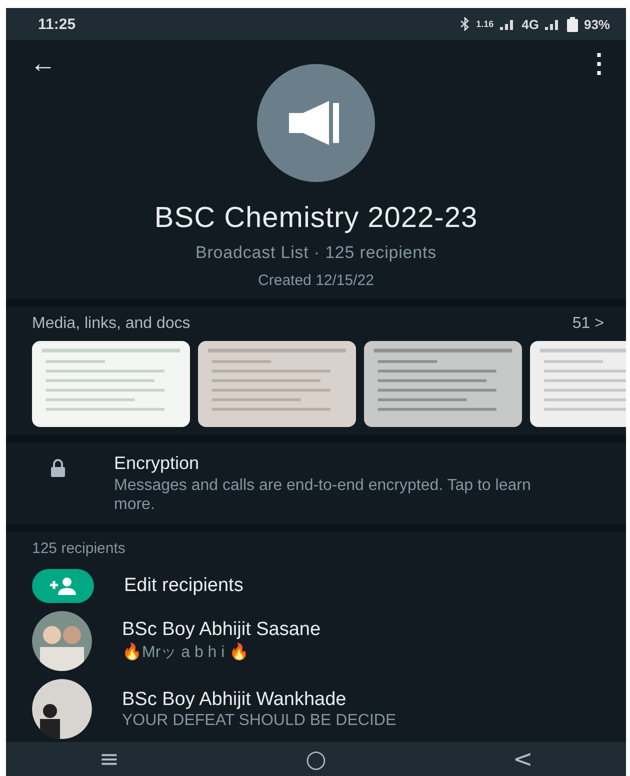 This screenshot has width=630, height=776. What do you see at coordinates (259, 721) in the screenshot?
I see `recipient-status: YOUR DEFEAT SHOULD BE DECIDE` at bounding box center [259, 721].